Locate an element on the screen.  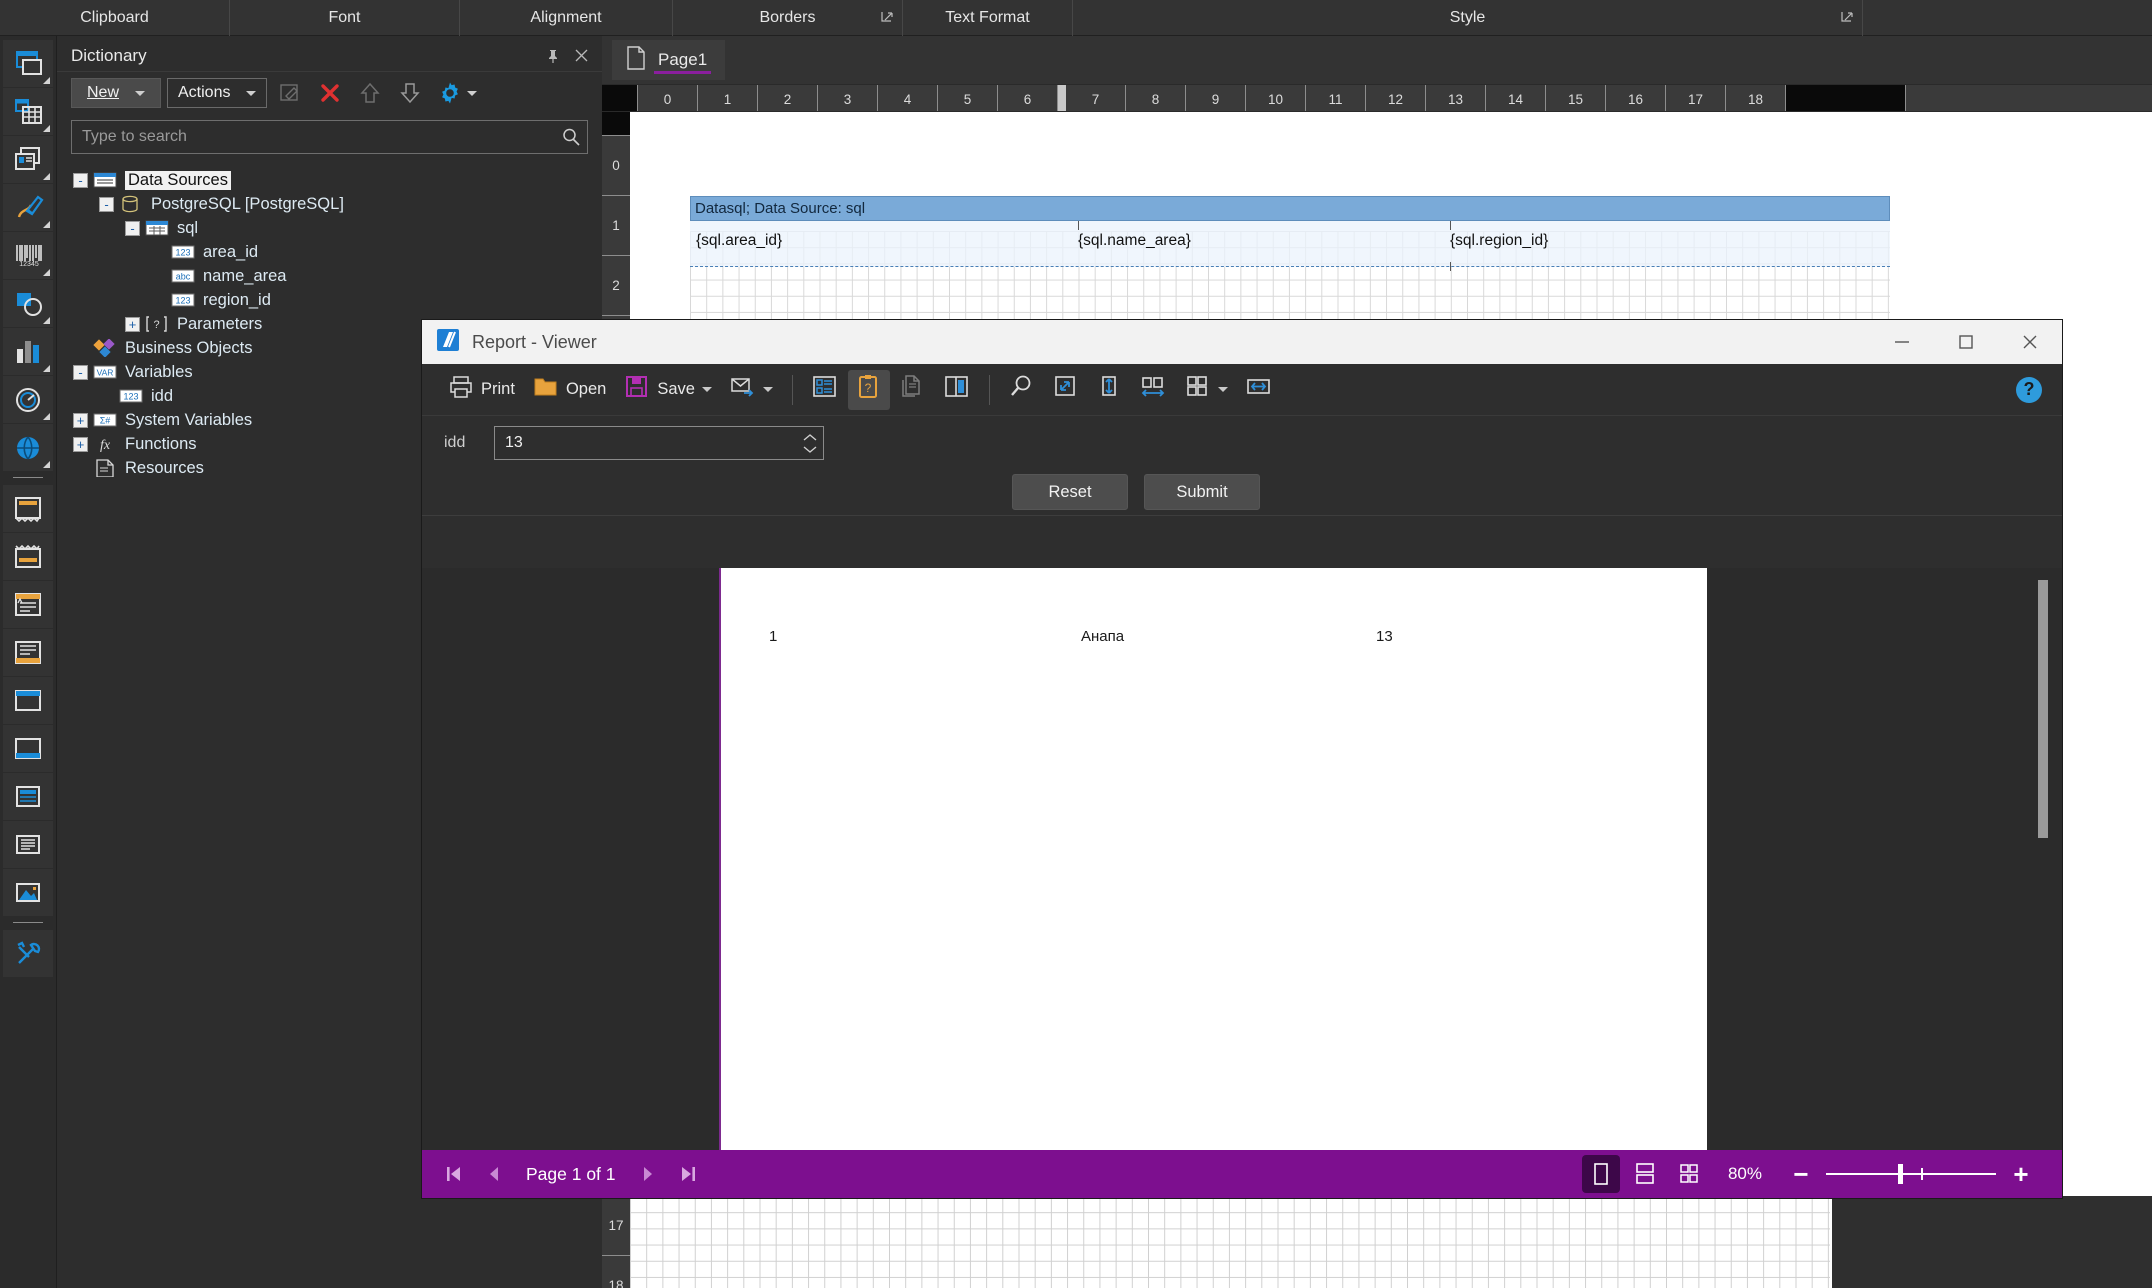
find-button is located at coordinates (1022, 390).